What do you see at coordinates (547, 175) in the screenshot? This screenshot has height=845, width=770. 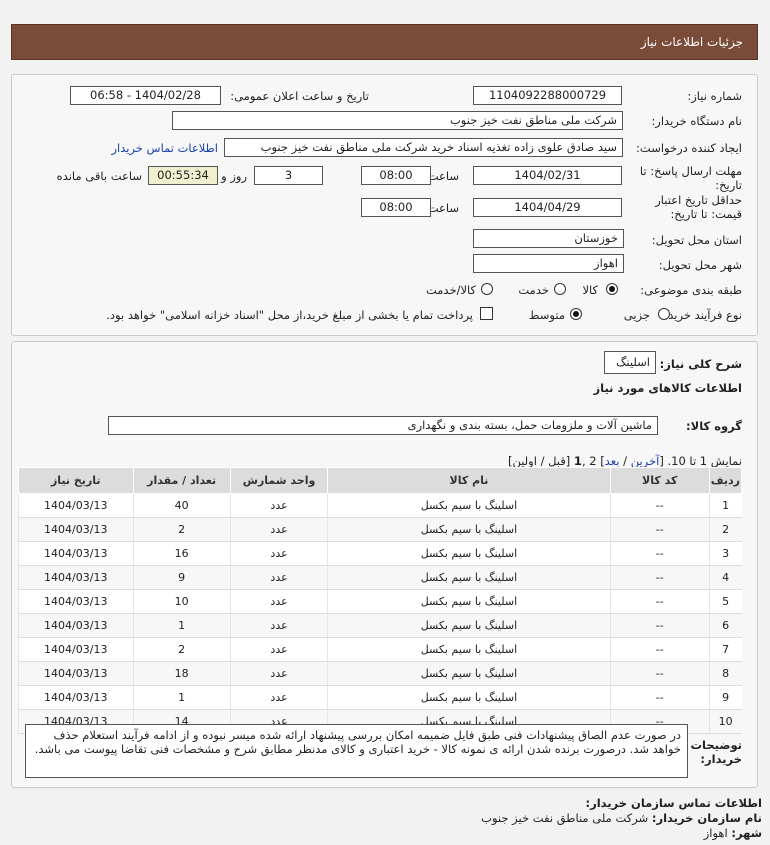 I see `deadline-date-field: 1404/02/31` at bounding box center [547, 175].